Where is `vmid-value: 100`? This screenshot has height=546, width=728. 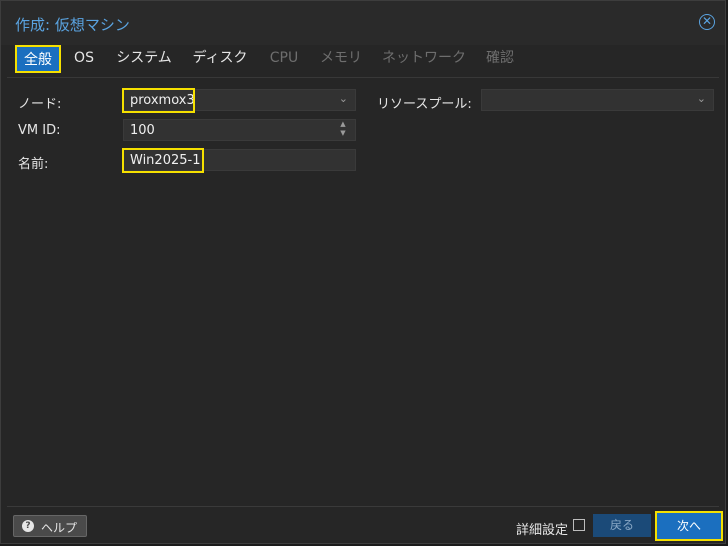
vmid-value: 100 is located at coordinates (142, 130).